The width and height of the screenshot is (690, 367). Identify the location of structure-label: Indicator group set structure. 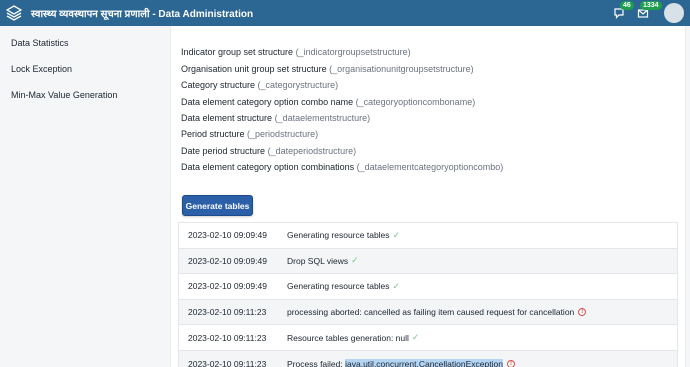
(237, 52).